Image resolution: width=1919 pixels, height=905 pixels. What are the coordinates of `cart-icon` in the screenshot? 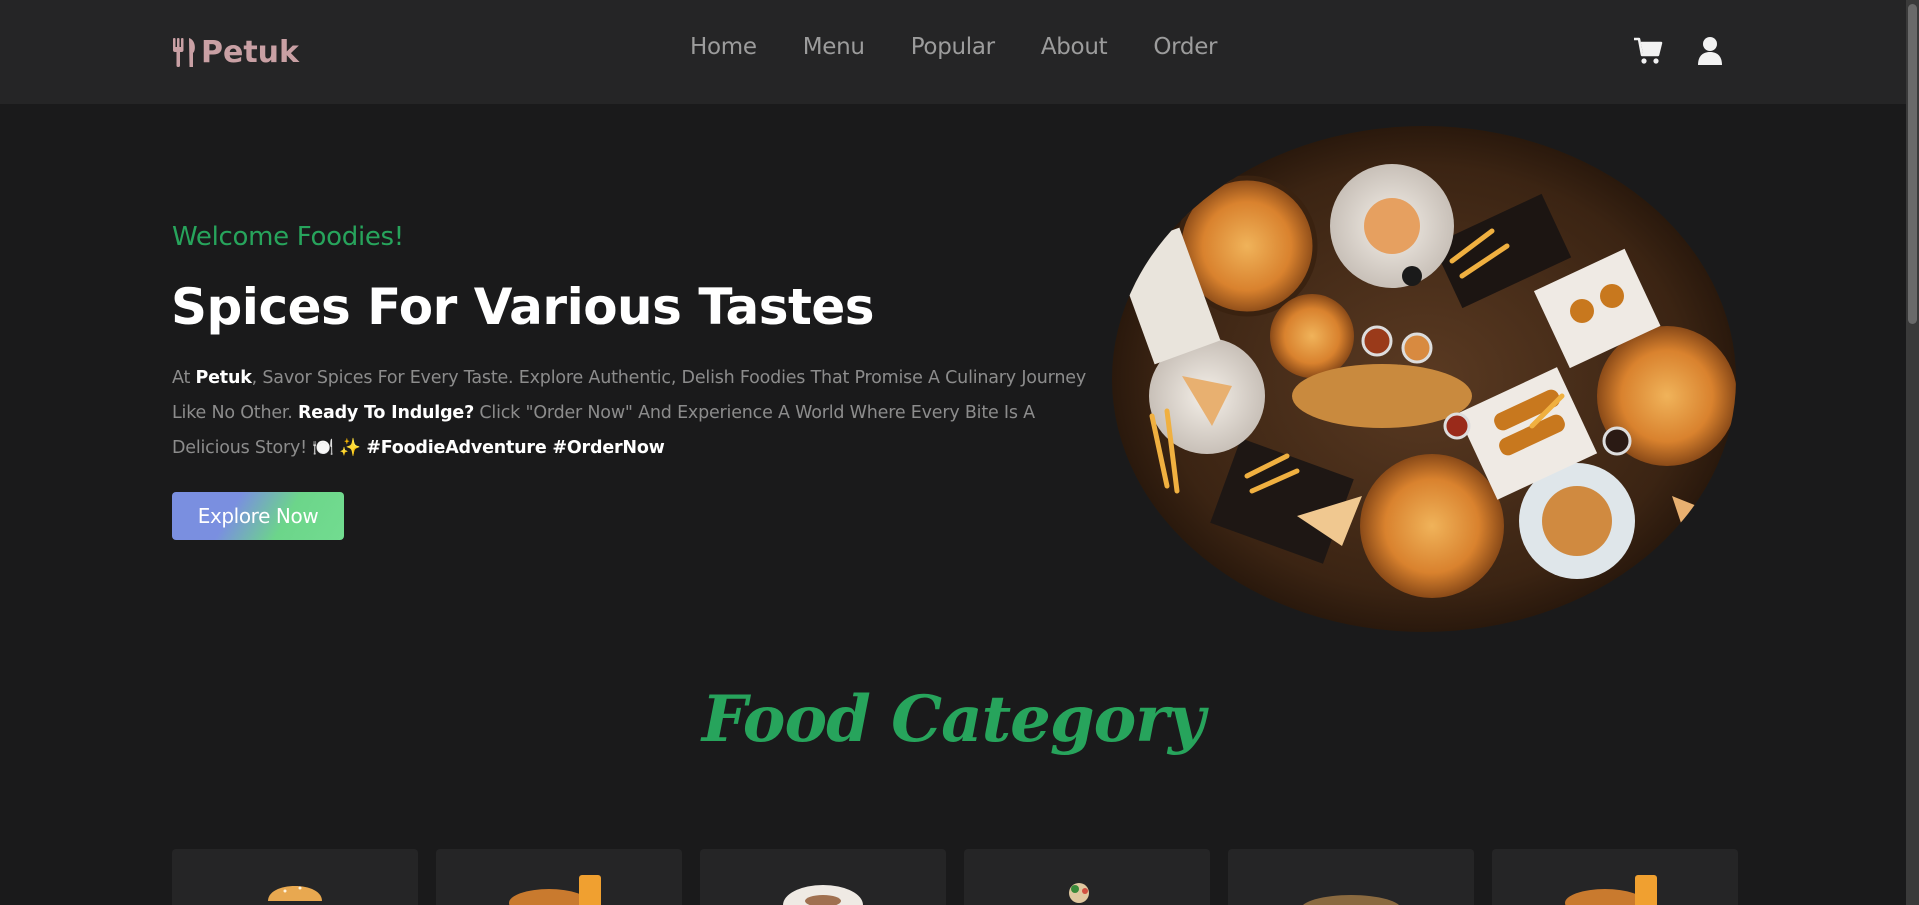 It's located at (1648, 51).